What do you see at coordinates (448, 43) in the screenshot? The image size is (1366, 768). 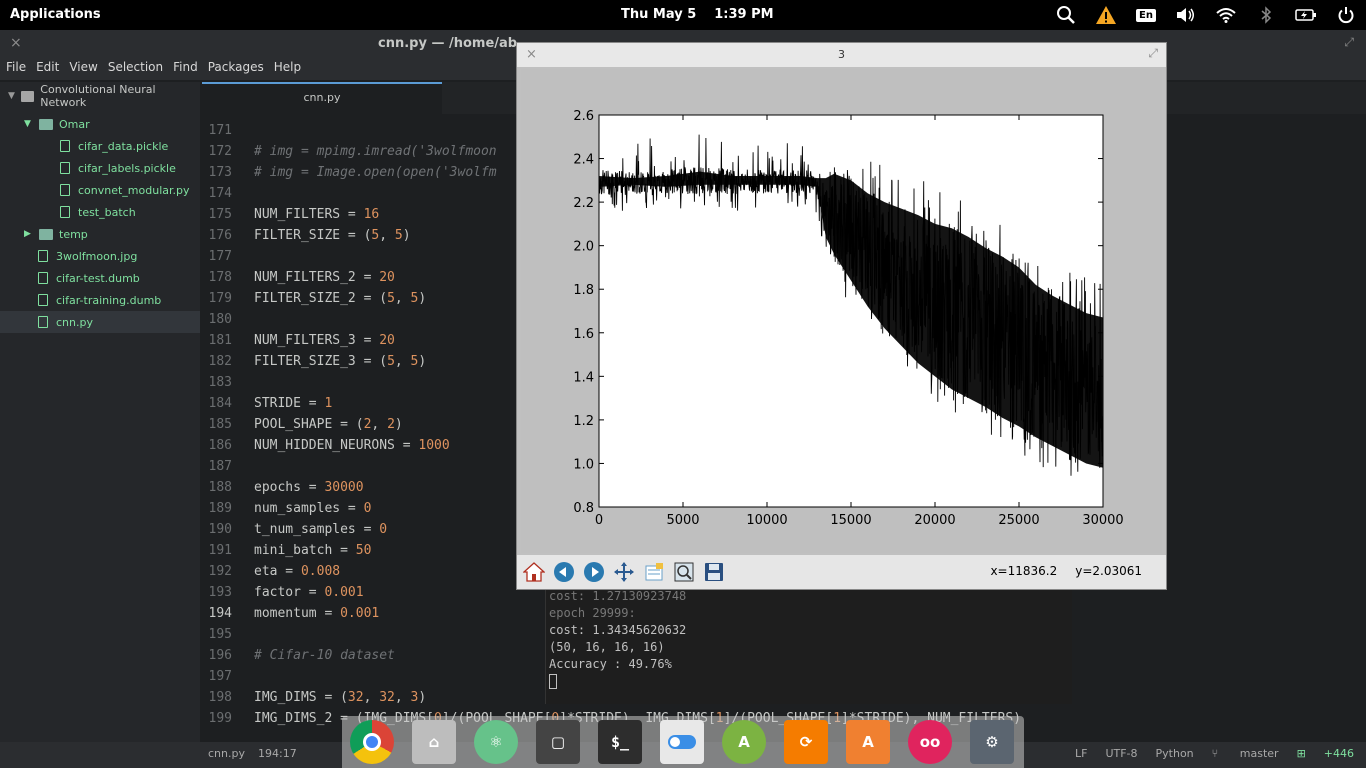 I see `window-title: cnn.py — /home/abdula` at bounding box center [448, 43].